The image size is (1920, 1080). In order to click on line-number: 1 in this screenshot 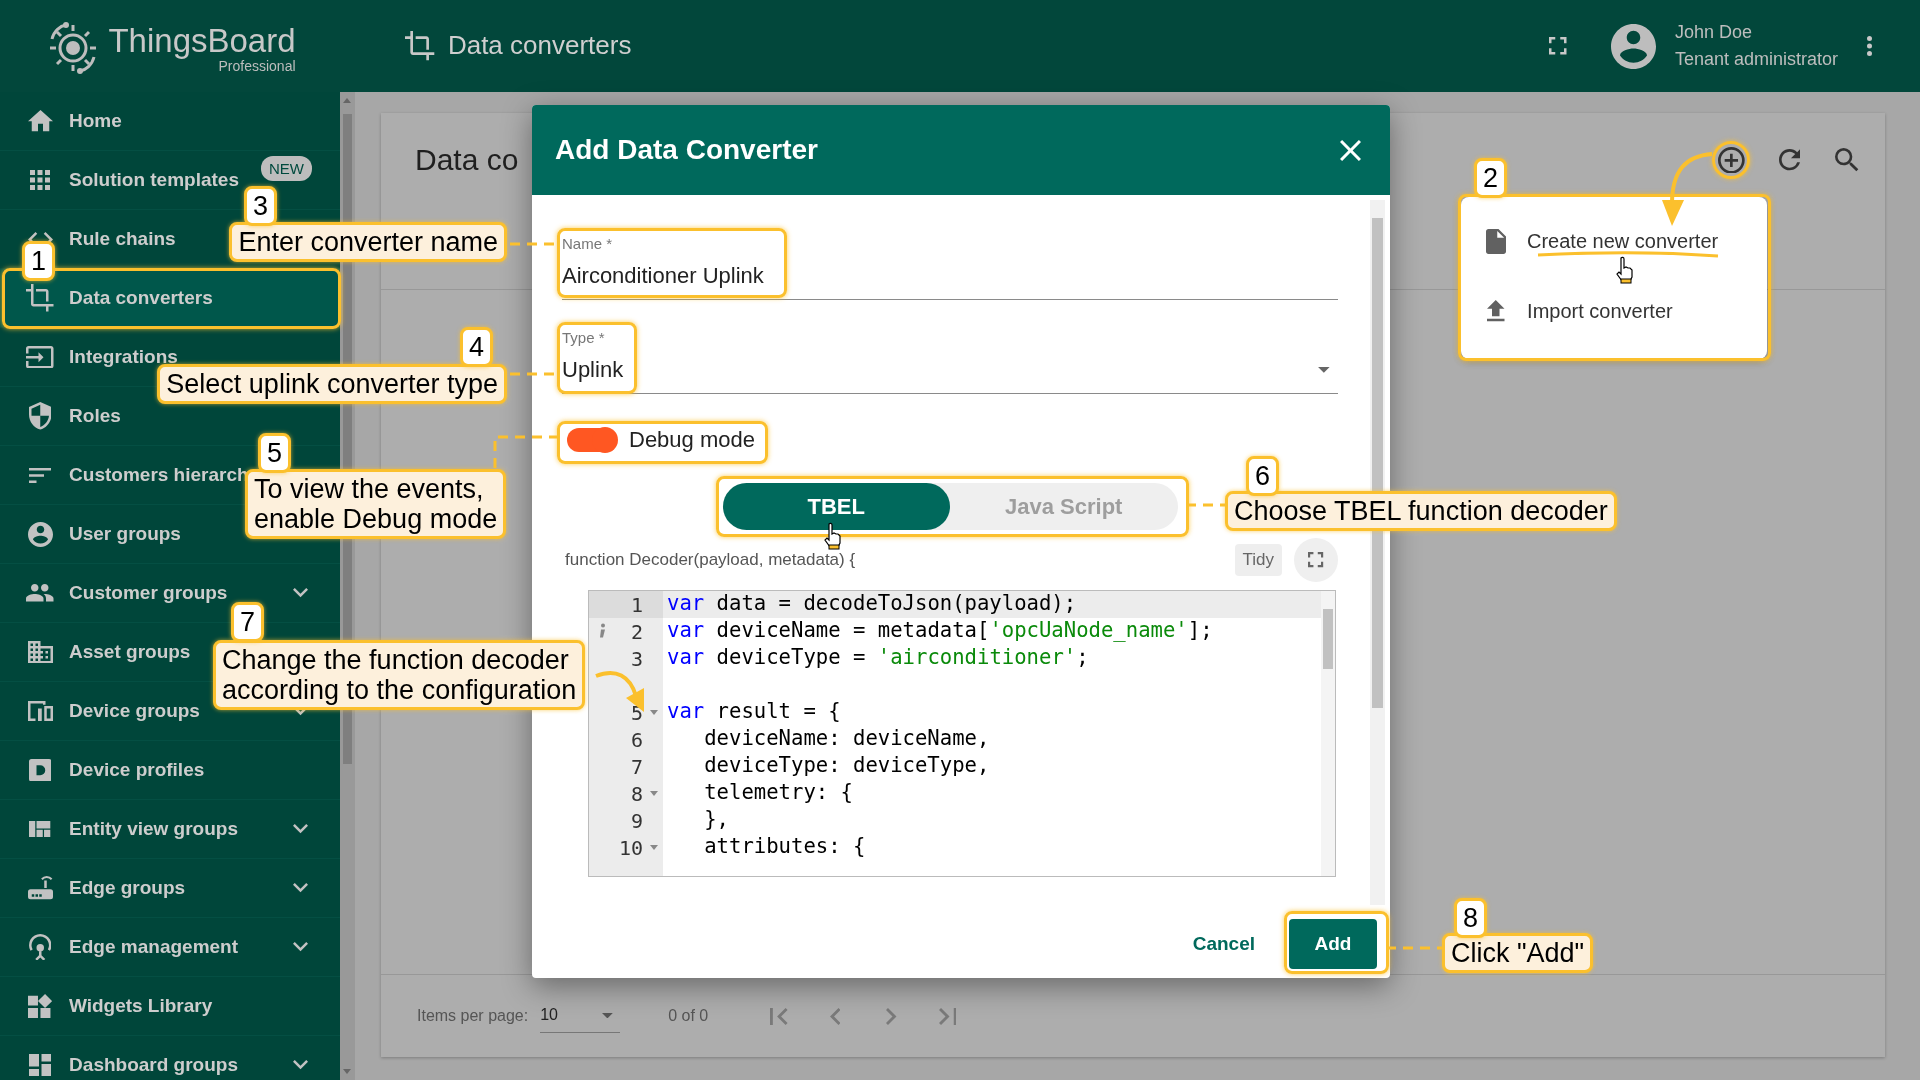, I will do `click(636, 604)`.